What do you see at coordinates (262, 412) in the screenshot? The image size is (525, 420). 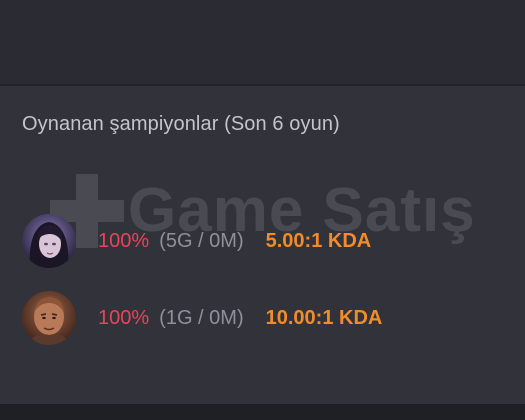 I see `footer-bar` at bounding box center [262, 412].